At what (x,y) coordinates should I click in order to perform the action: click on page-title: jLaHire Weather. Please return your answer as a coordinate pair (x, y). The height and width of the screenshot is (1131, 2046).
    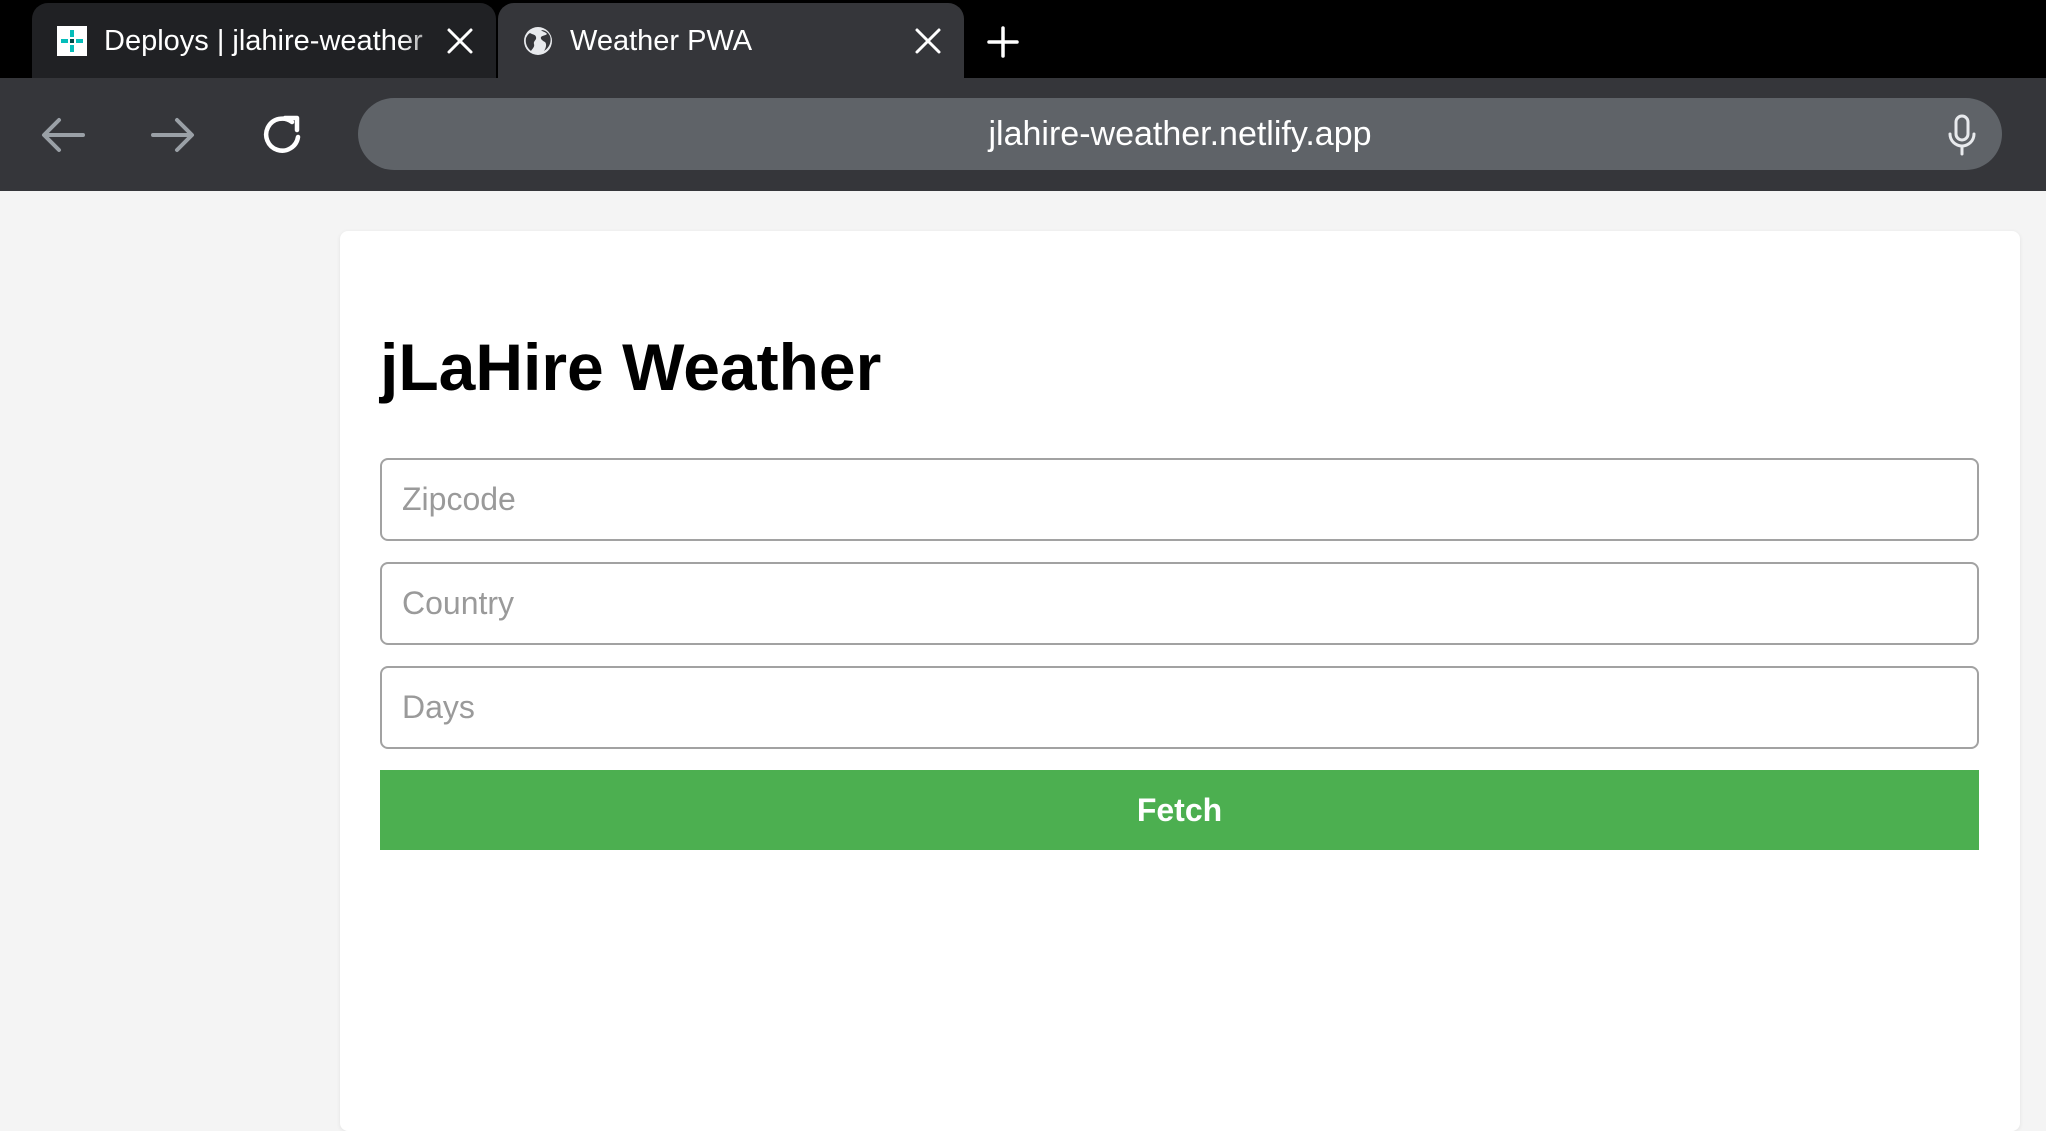
    Looking at the image, I should click on (631, 367).